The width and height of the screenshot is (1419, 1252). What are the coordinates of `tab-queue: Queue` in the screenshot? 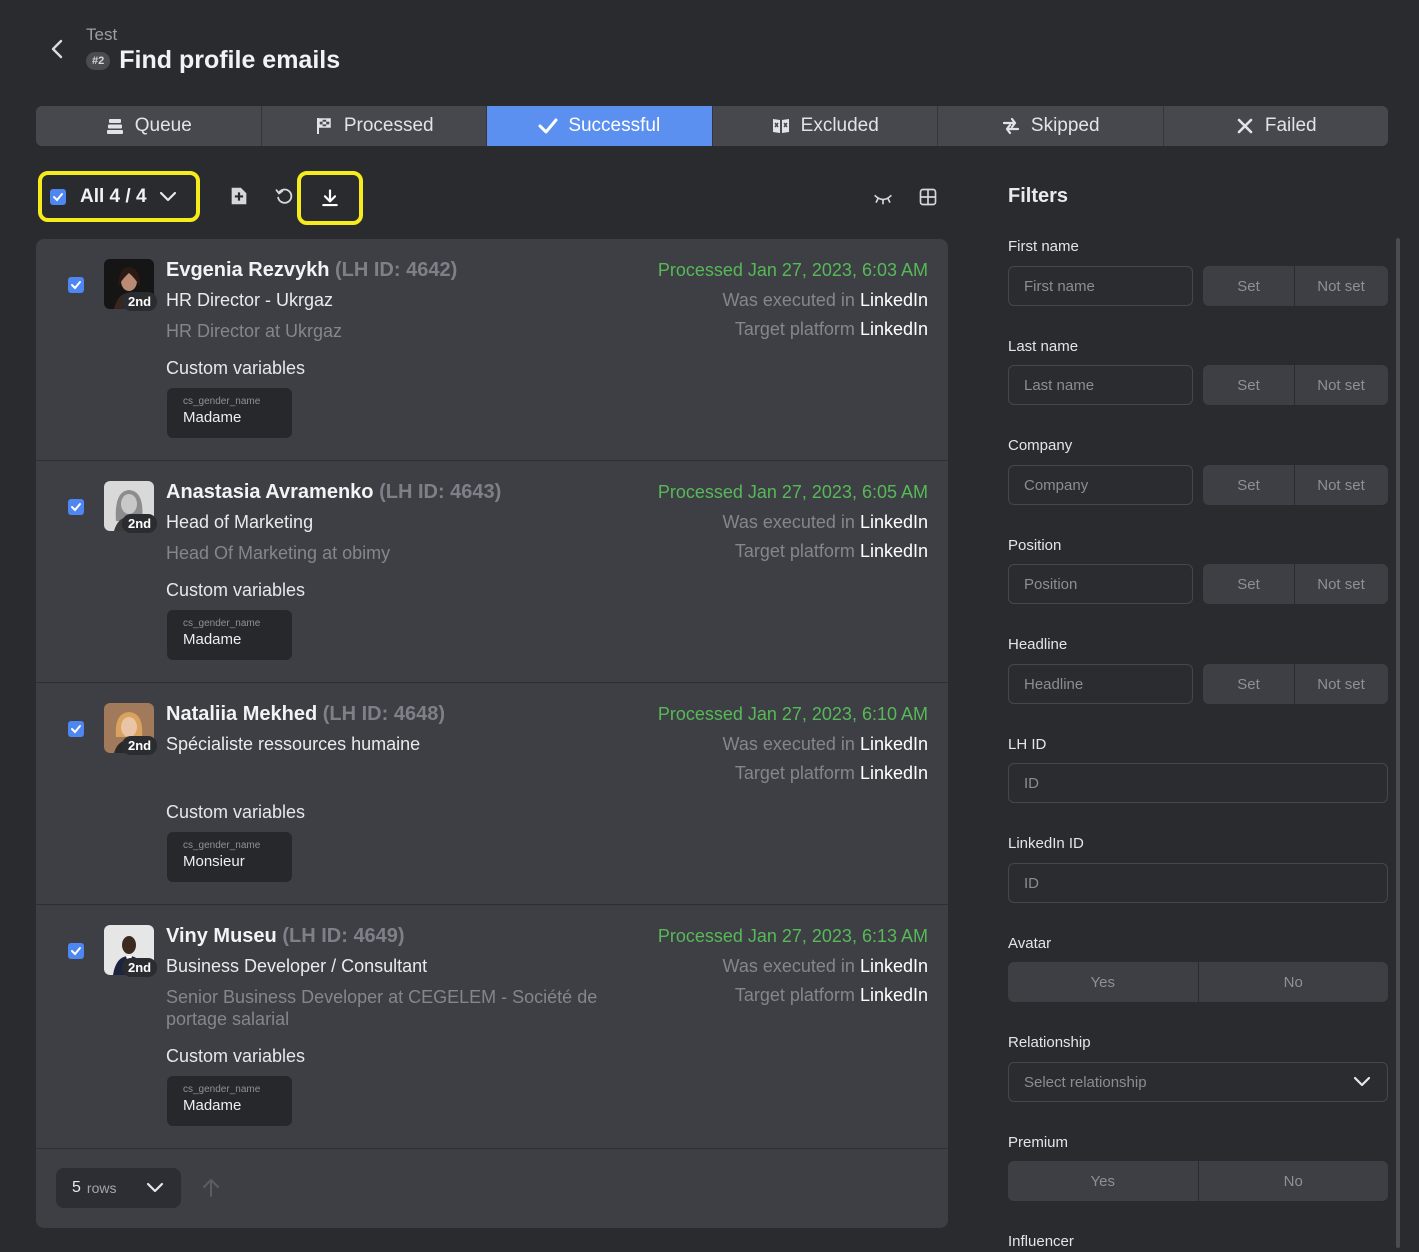 It's located at (149, 126).